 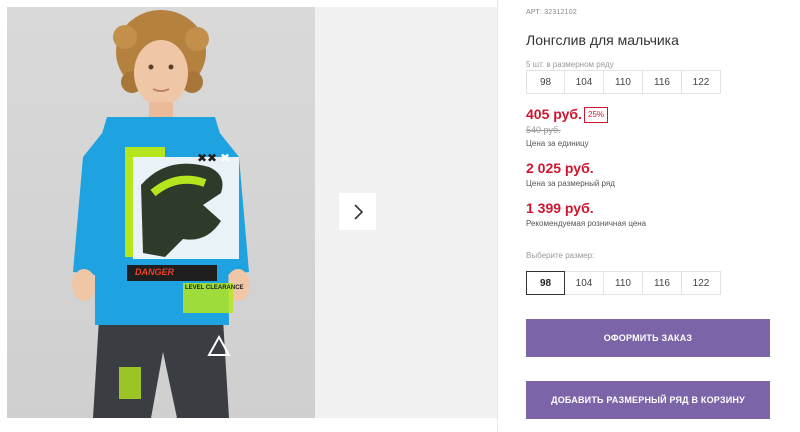 I want to click on size-set-item: 110, so click(x=623, y=82).